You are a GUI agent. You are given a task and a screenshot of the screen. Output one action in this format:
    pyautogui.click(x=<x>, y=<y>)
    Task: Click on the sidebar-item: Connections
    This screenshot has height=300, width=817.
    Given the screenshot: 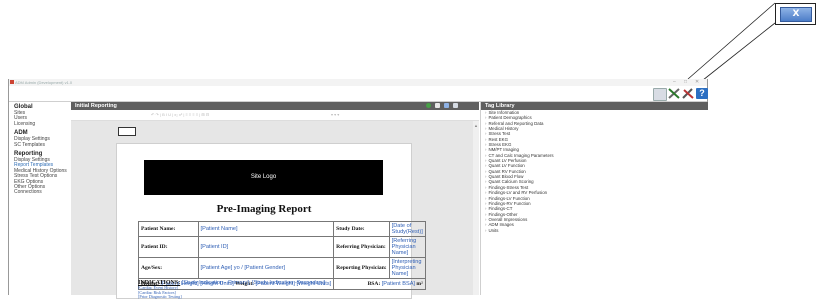 What is the action you would take?
    pyautogui.click(x=42, y=193)
    